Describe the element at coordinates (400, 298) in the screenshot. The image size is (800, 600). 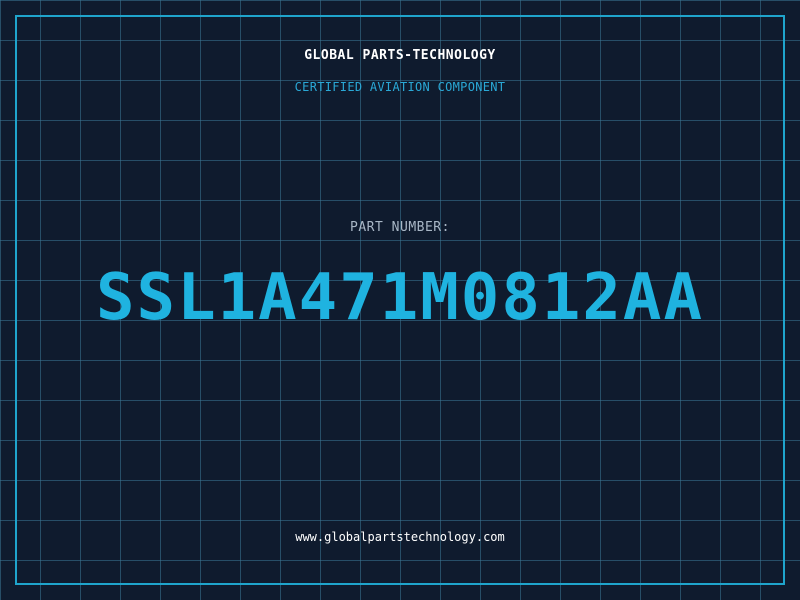
I see `part-number-value: SSL1A471M0812AA` at that location.